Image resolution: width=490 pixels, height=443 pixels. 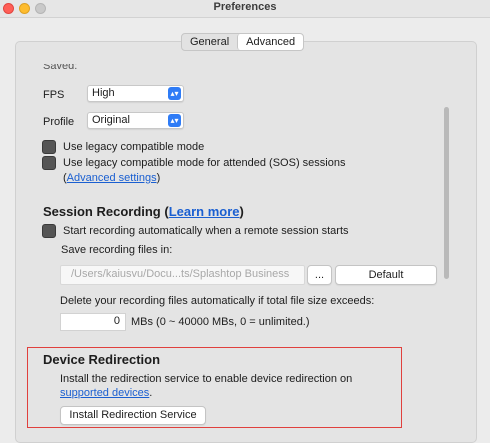 What do you see at coordinates (111, 120) in the screenshot?
I see `profile-select-value: Original` at bounding box center [111, 120].